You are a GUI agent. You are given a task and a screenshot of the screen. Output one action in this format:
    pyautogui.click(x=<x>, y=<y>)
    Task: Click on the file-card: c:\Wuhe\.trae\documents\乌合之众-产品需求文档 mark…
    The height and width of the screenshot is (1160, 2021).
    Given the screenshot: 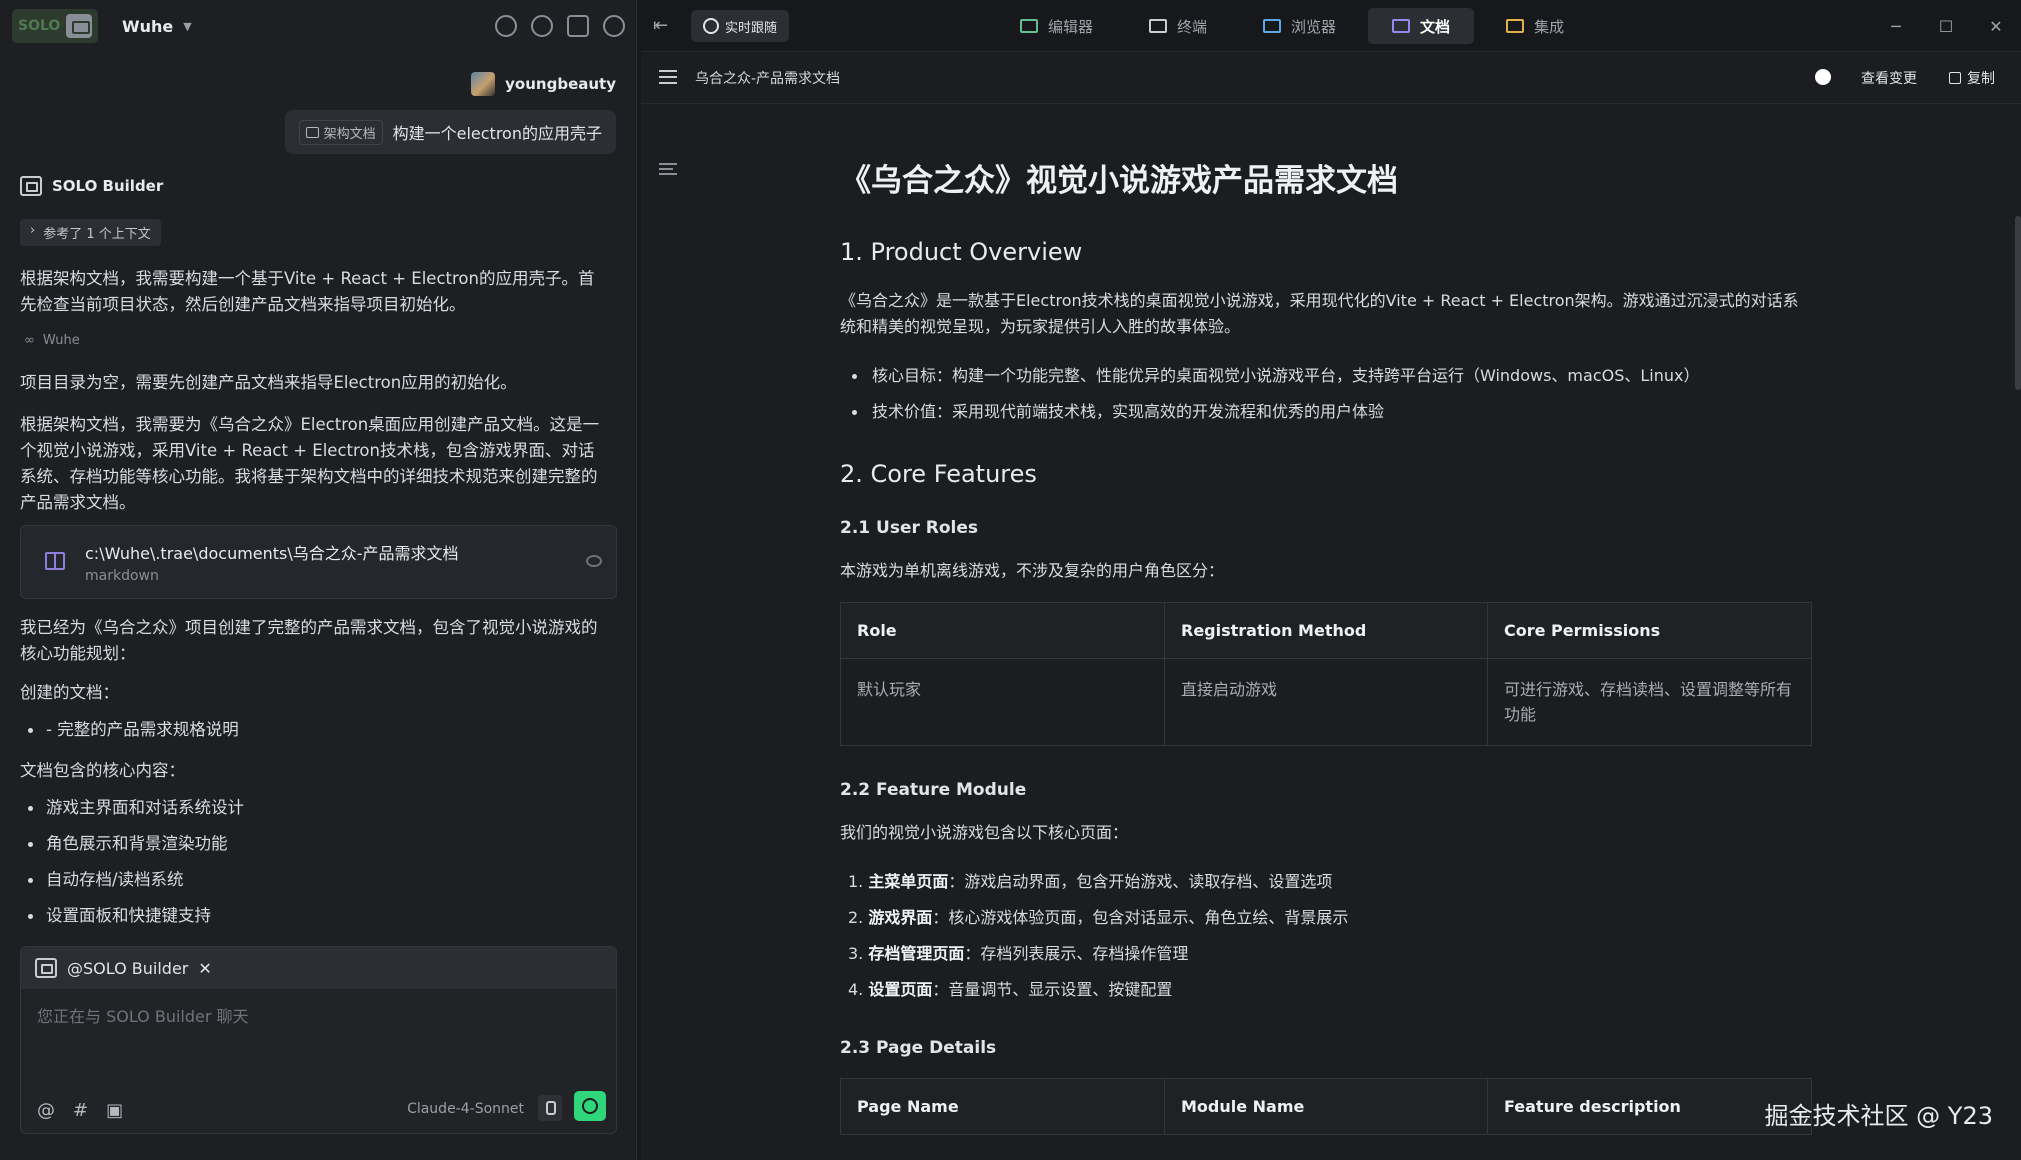 What is the action you would take?
    pyautogui.click(x=318, y=562)
    